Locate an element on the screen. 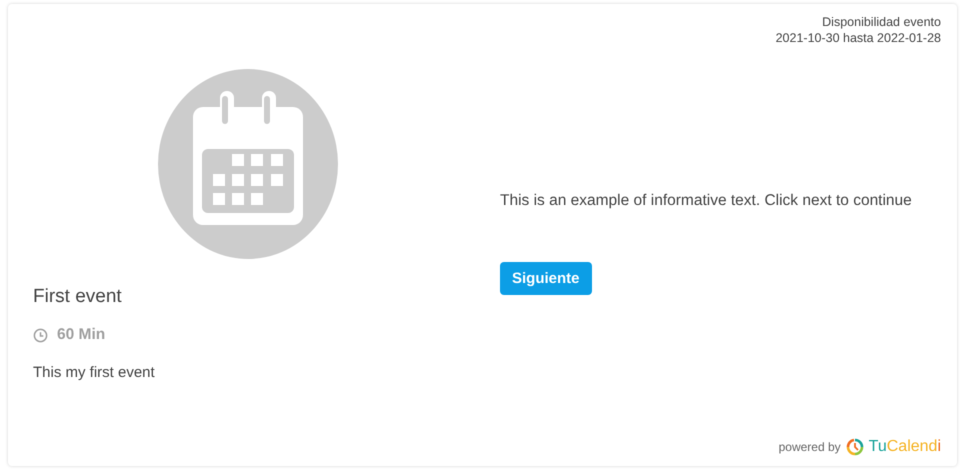 The width and height of the screenshot is (966, 474). availability-dates: 2021-10-30 hasta 2022-01-28 is located at coordinates (858, 38).